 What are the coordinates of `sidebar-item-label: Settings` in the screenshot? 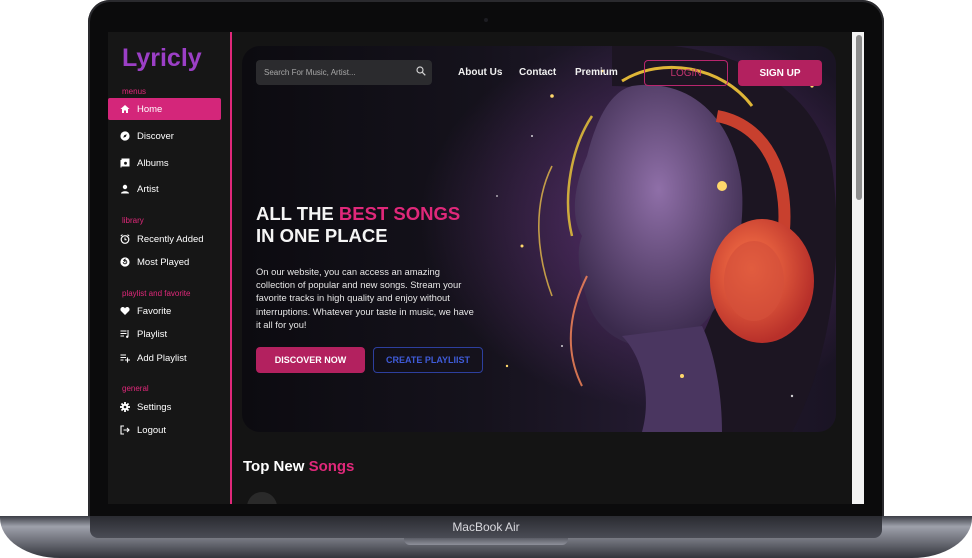 It's located at (154, 407).